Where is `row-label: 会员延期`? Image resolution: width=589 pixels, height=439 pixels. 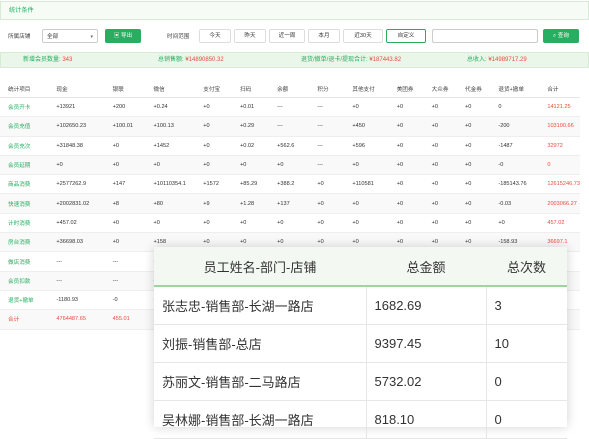 row-label: 会员延期 is located at coordinates (24, 165).